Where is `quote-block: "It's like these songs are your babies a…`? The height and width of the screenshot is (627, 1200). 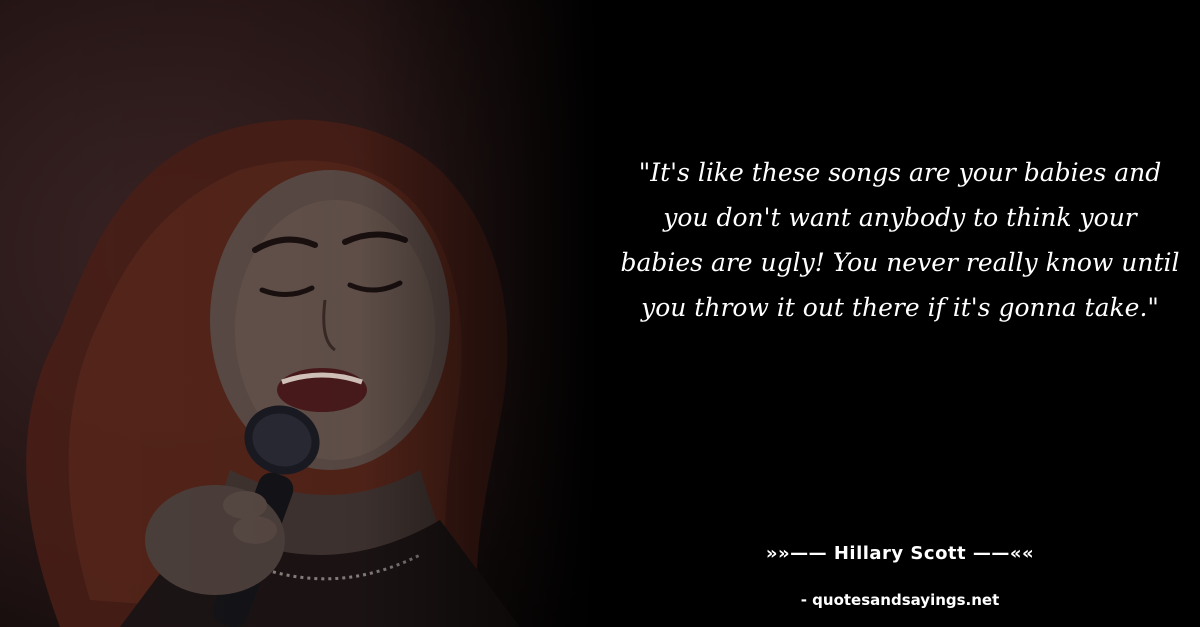
quote-block: "It's like these songs are your babies a… is located at coordinates (900, 240).